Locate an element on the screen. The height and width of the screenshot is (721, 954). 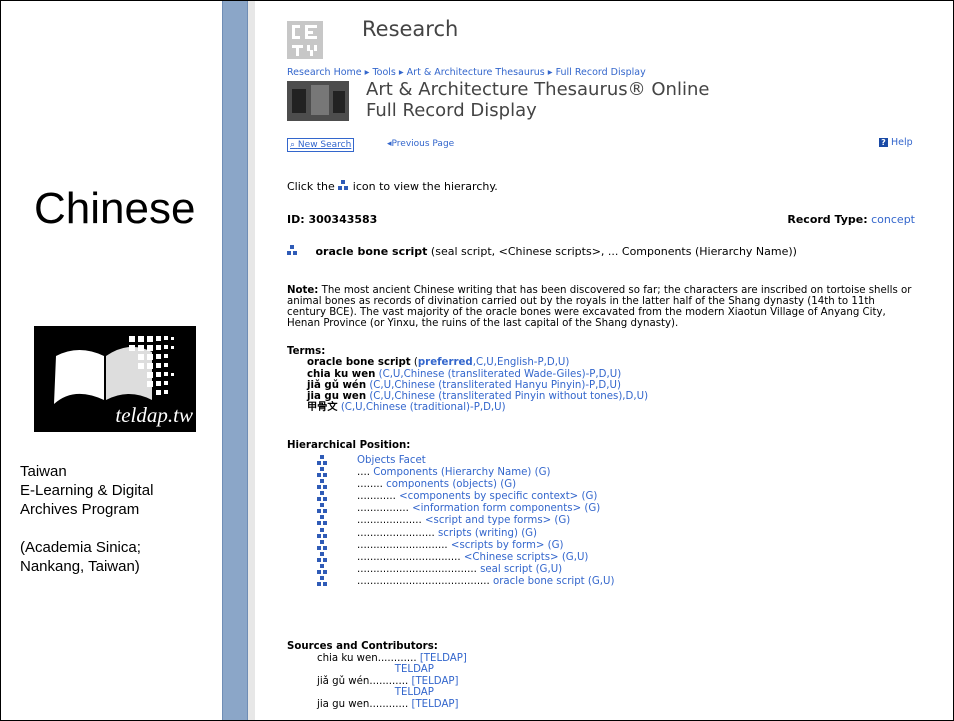
hierarchy-hint: Click the icon to view the hierarchy. is located at coordinates (392, 186).